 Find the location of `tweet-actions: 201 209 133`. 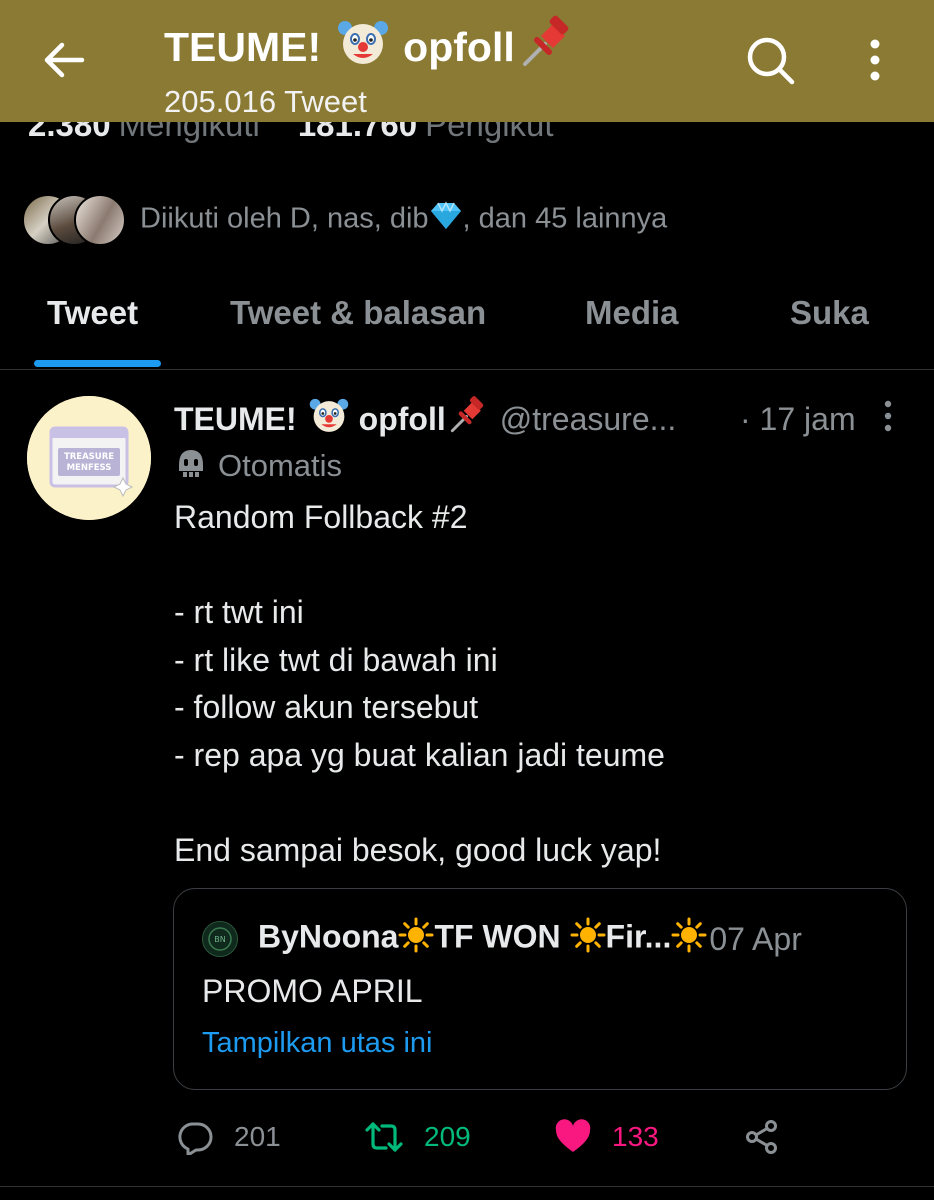

tweet-actions: 201 209 133 is located at coordinates (467, 1137).